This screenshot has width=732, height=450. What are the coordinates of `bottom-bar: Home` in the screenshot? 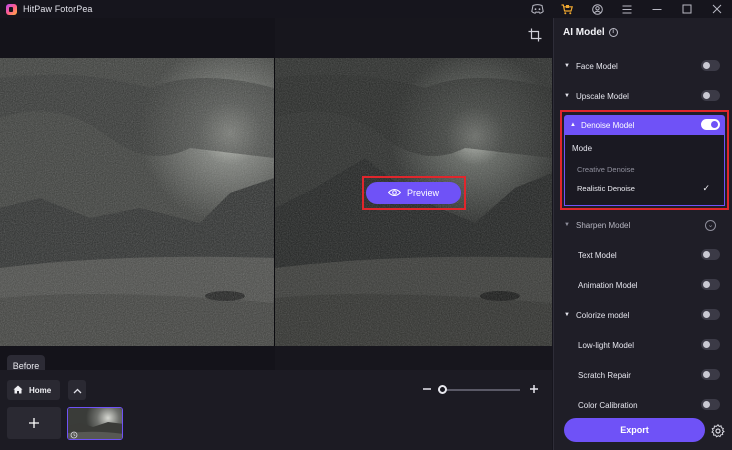 It's located at (276, 410).